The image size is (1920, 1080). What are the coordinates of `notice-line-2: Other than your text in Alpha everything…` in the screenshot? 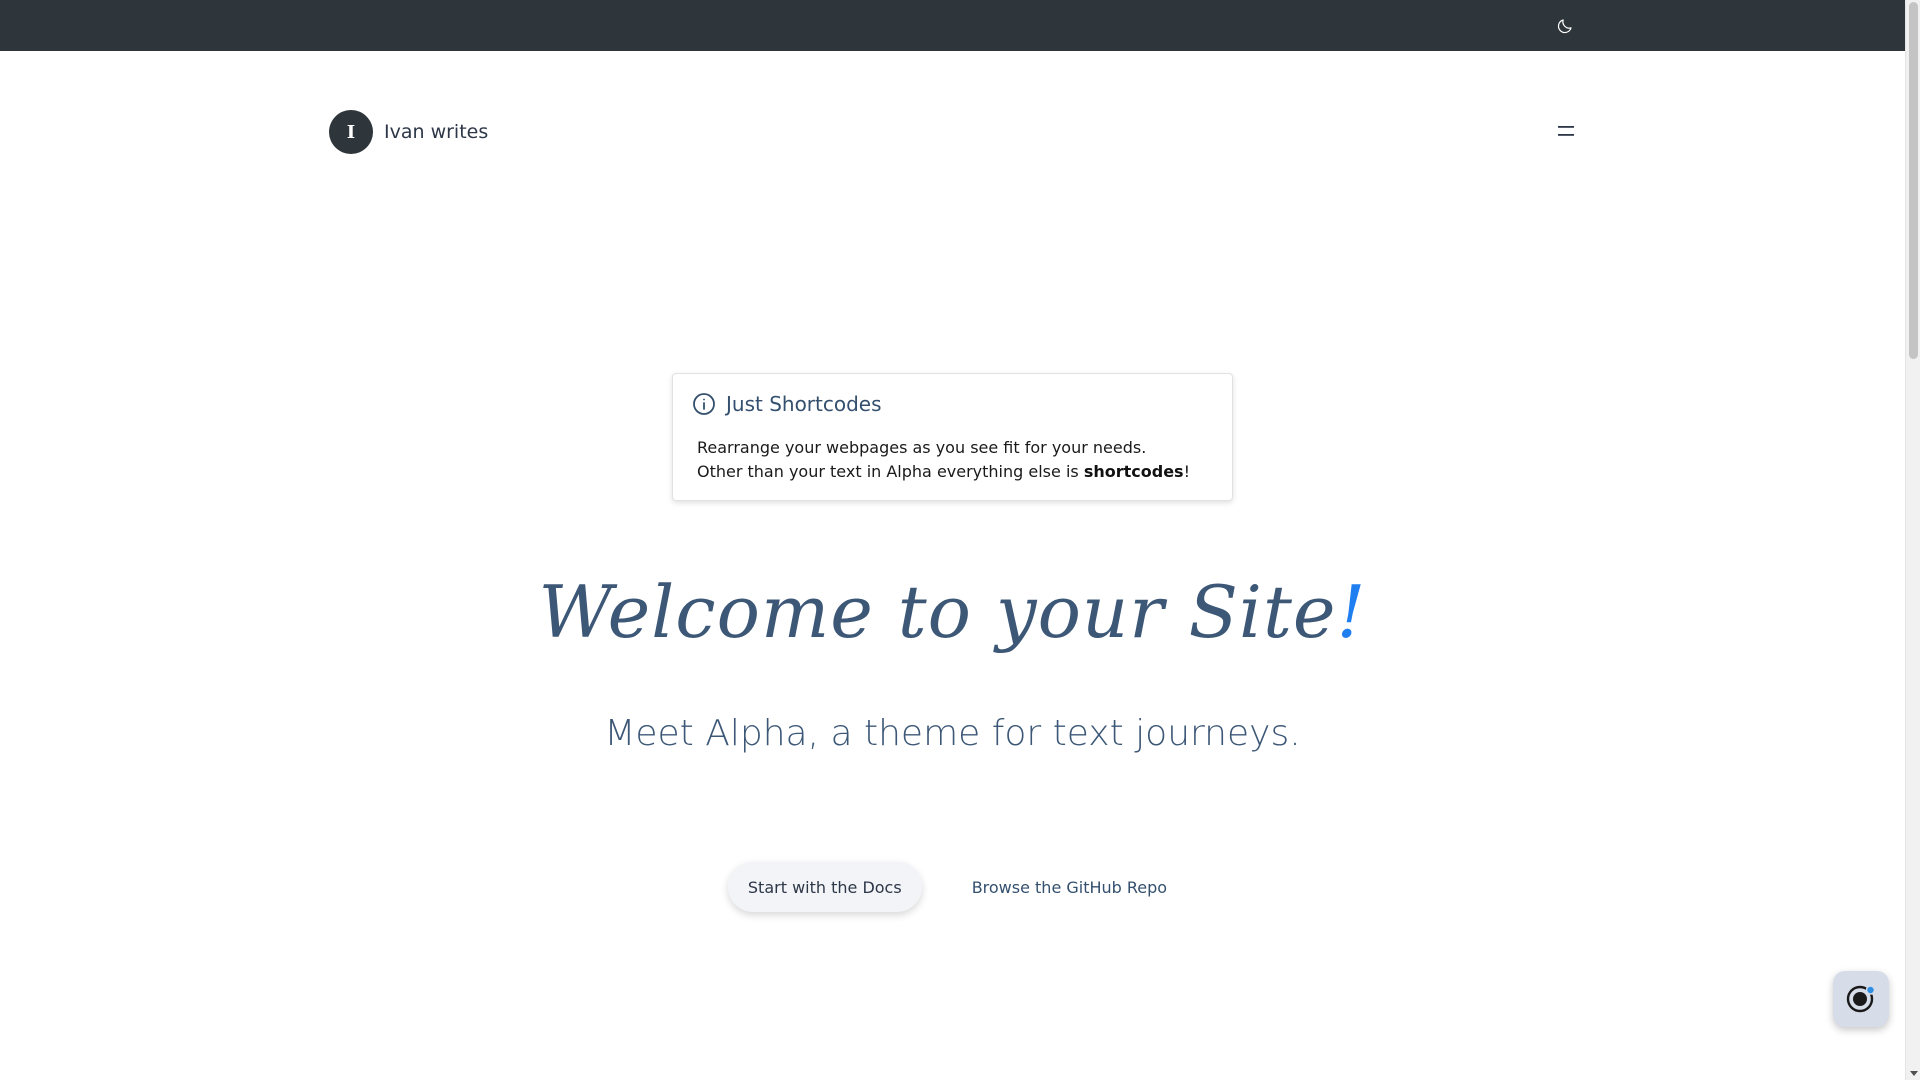 It's located at (943, 472).